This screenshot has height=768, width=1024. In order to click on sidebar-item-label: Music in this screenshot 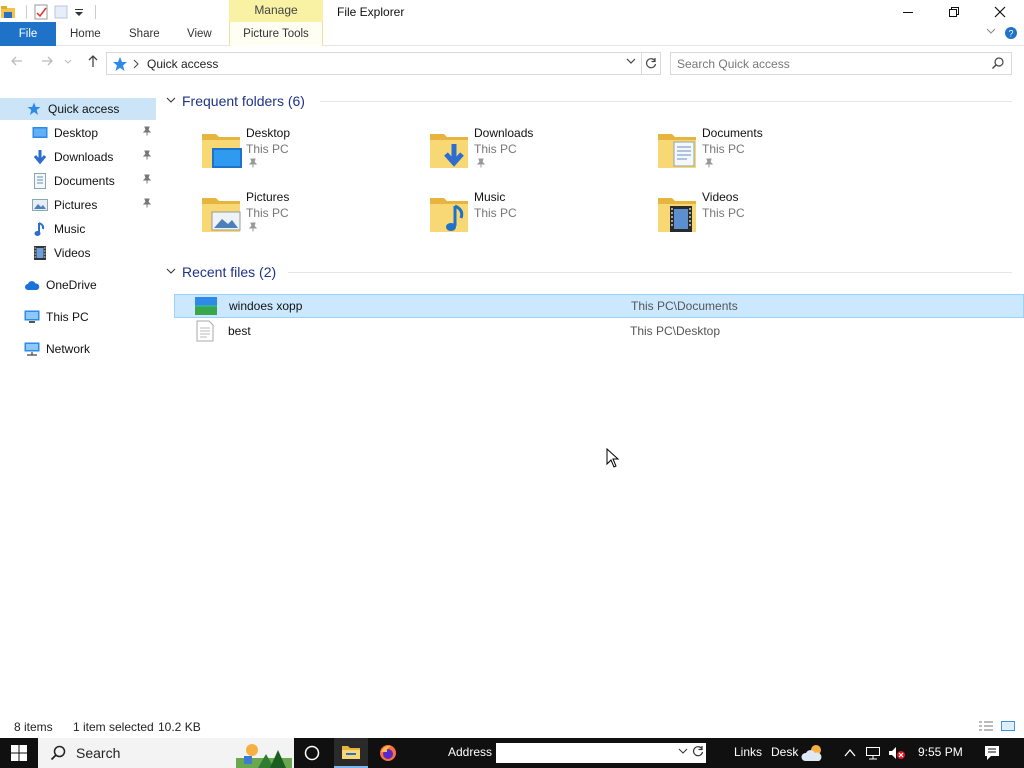, I will do `click(70, 229)`.